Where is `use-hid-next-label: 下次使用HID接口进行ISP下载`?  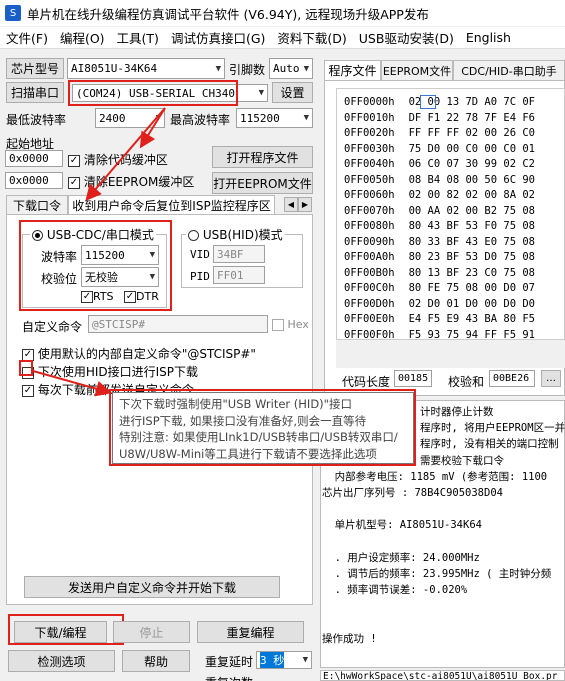
use-hid-next-label: 下次使用HID接口进行ISP下载 is located at coordinates (118, 372).